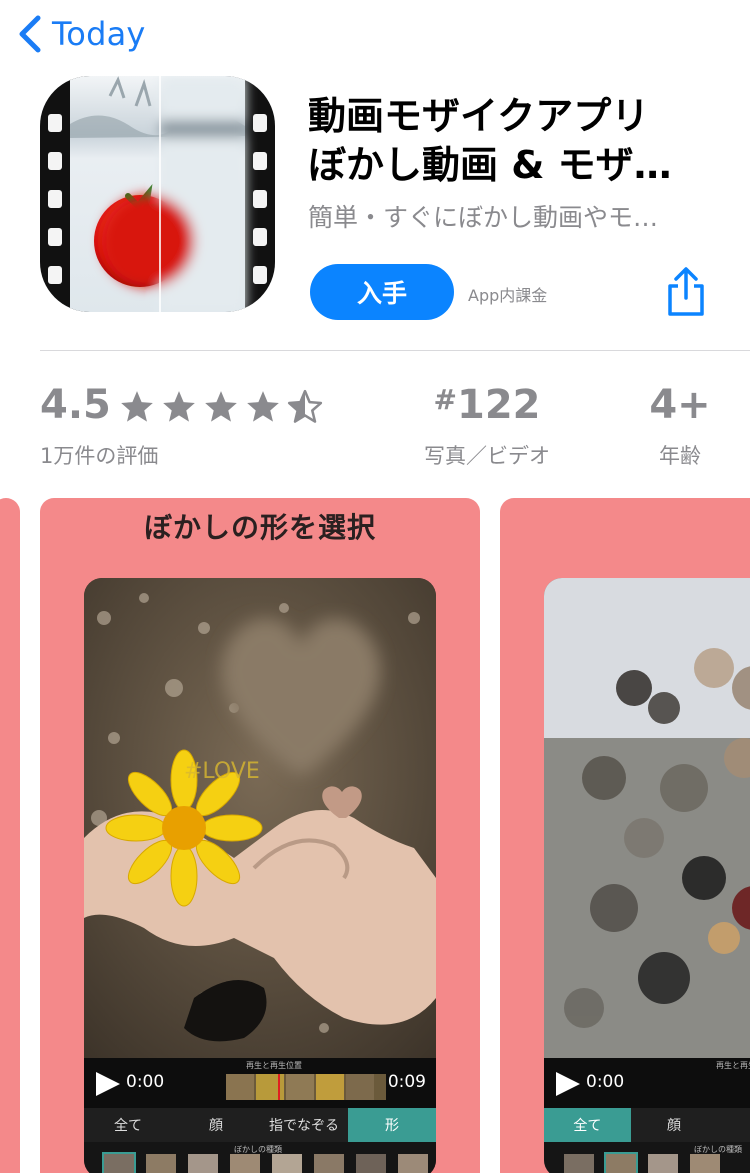 This screenshot has height=1173, width=750. What do you see at coordinates (508, 295) in the screenshot?
I see `in-app-purchase-label: App内課金` at bounding box center [508, 295].